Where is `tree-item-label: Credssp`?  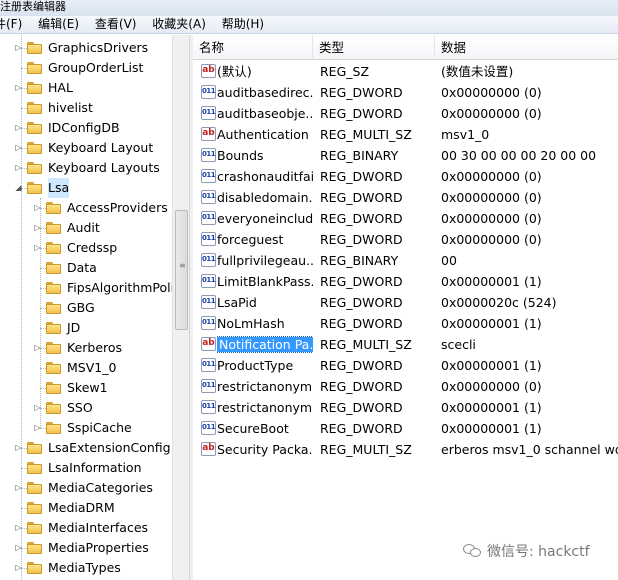
tree-item-label: Credssp is located at coordinates (92, 247).